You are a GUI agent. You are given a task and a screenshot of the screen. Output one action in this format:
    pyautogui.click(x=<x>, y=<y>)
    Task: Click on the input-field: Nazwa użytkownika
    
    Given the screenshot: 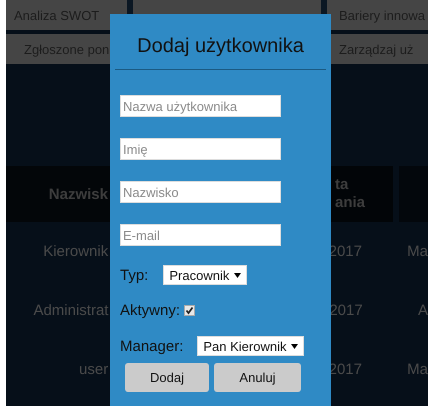 What is the action you would take?
    pyautogui.click(x=200, y=106)
    